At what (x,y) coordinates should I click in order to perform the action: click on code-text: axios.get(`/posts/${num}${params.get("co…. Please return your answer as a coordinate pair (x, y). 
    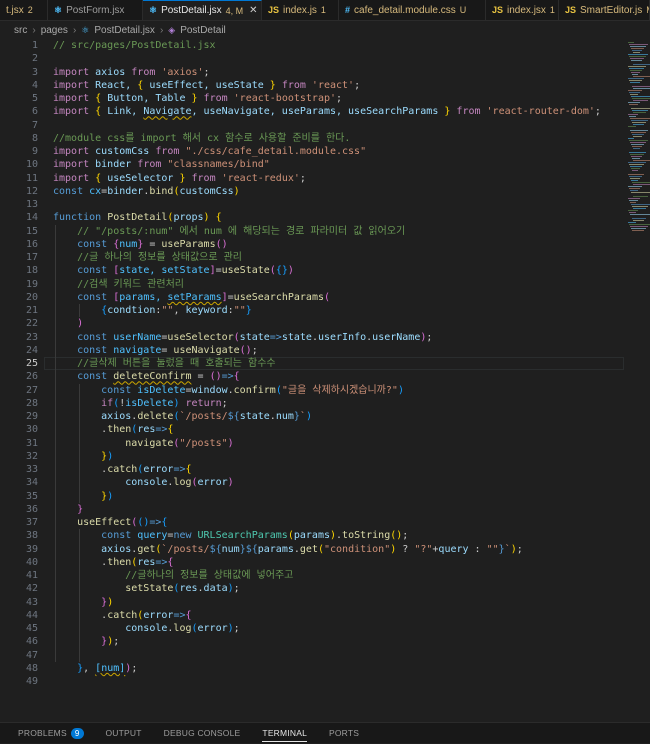
    Looking at the image, I should click on (288, 549).